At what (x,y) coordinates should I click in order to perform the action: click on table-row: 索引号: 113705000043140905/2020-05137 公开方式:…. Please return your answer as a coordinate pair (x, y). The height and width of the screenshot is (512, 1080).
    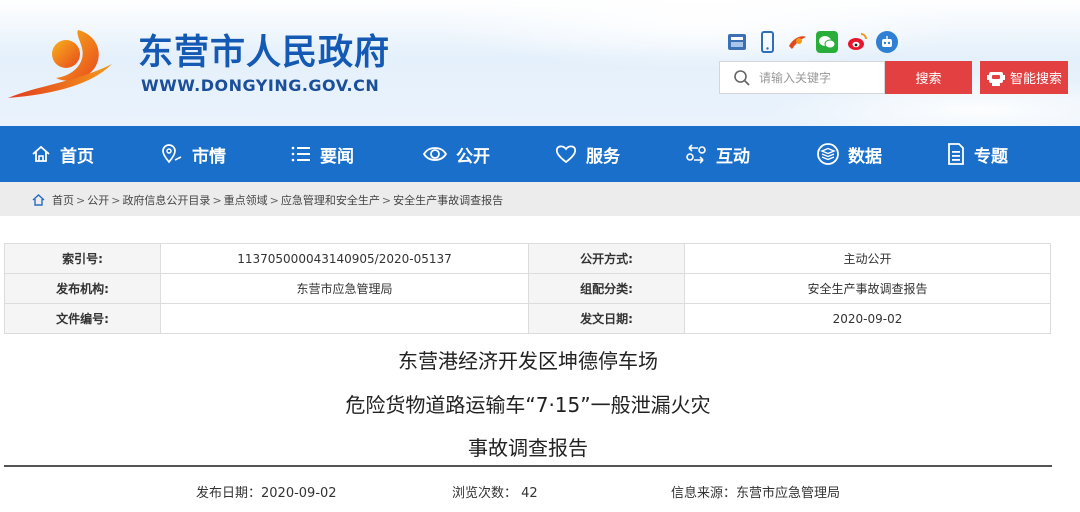
    Looking at the image, I should click on (527, 258).